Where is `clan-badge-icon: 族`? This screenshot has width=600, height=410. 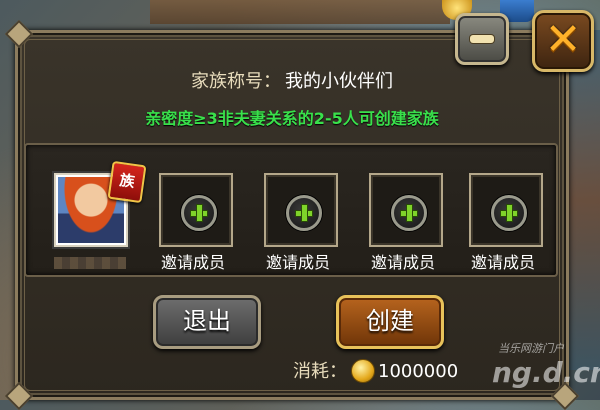
clan-badge-icon: 族 is located at coordinates (127, 182).